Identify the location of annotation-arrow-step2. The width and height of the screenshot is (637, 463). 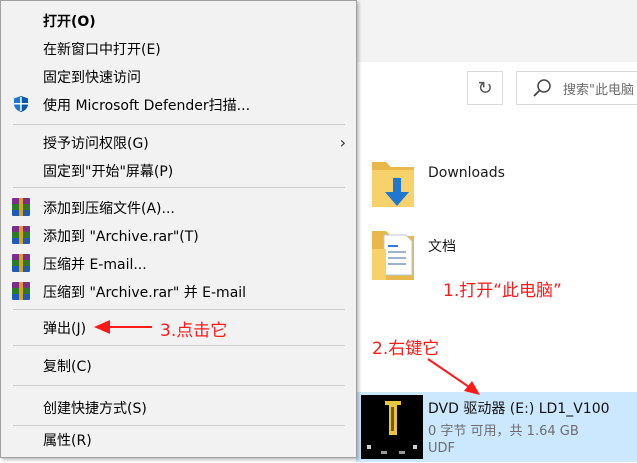
(453, 376).